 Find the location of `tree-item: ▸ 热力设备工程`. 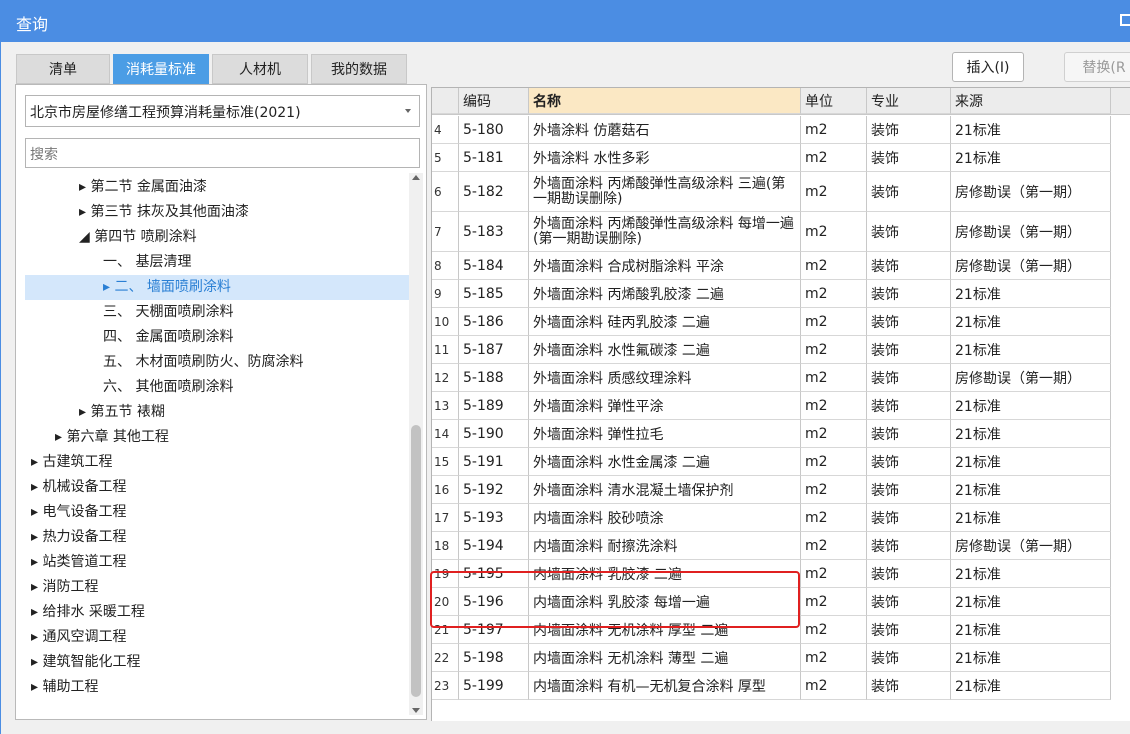

tree-item: ▸ 热力设备工程 is located at coordinates (217, 537).